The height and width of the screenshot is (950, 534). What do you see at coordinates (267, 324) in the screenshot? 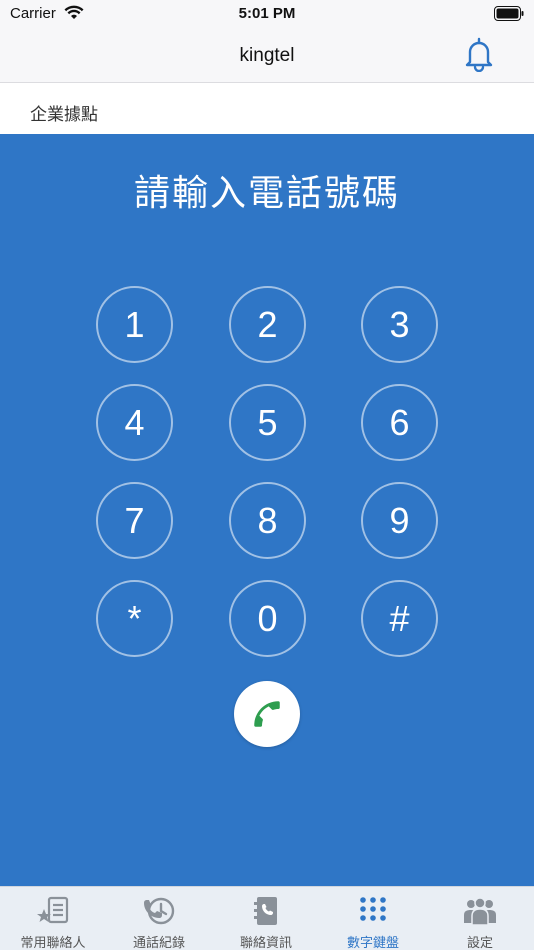
I see `key-2: 2` at bounding box center [267, 324].